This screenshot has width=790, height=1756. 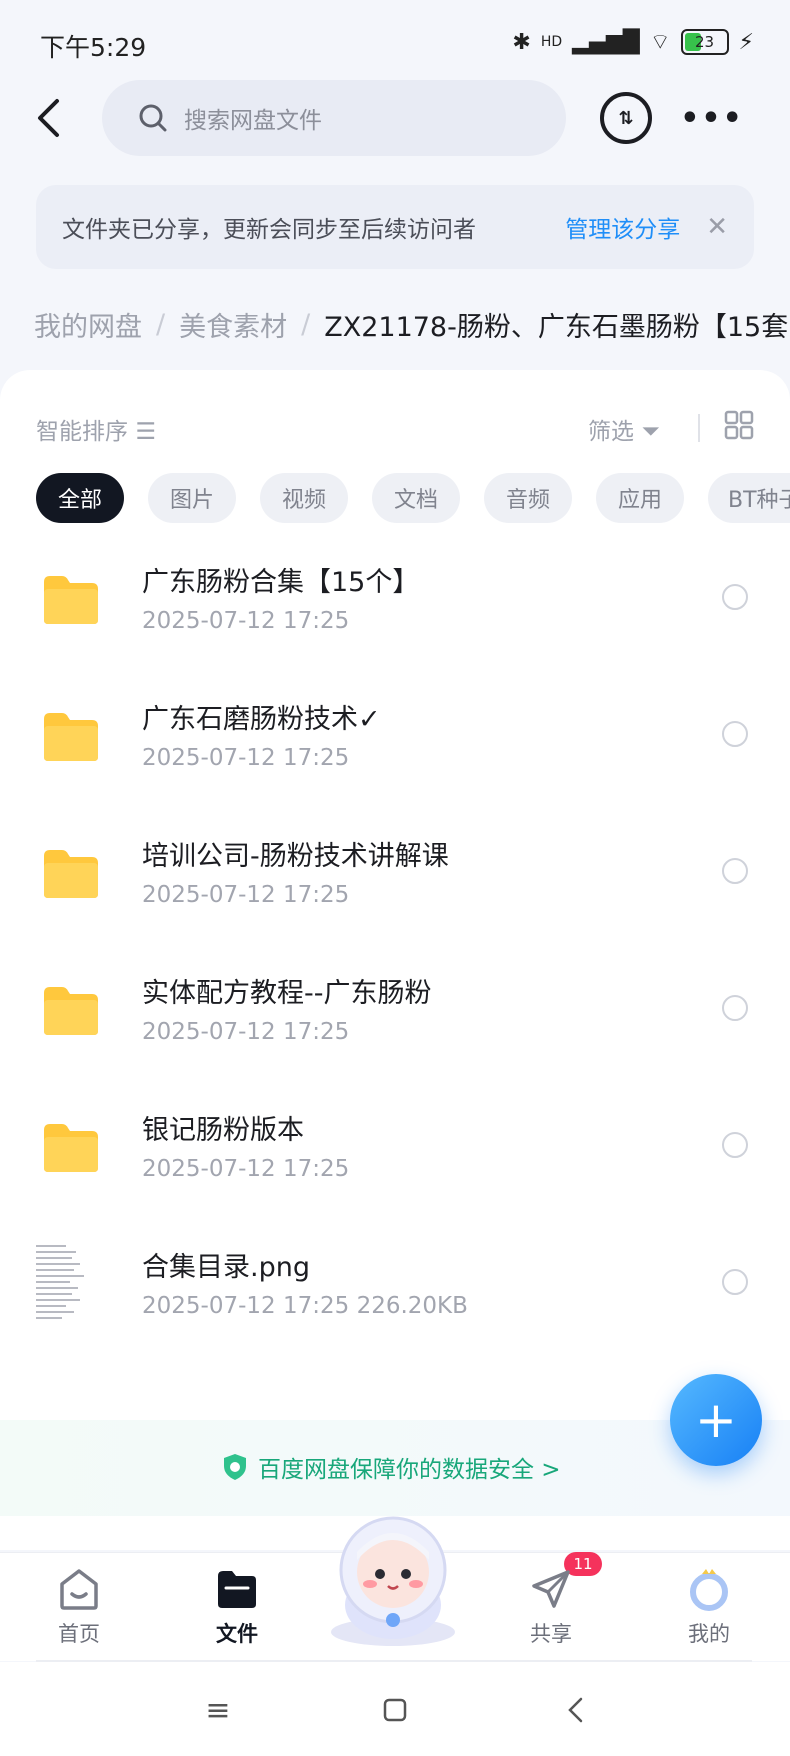 I want to click on breadcrumb-item-parent: 美食素材, so click(x=233, y=324).